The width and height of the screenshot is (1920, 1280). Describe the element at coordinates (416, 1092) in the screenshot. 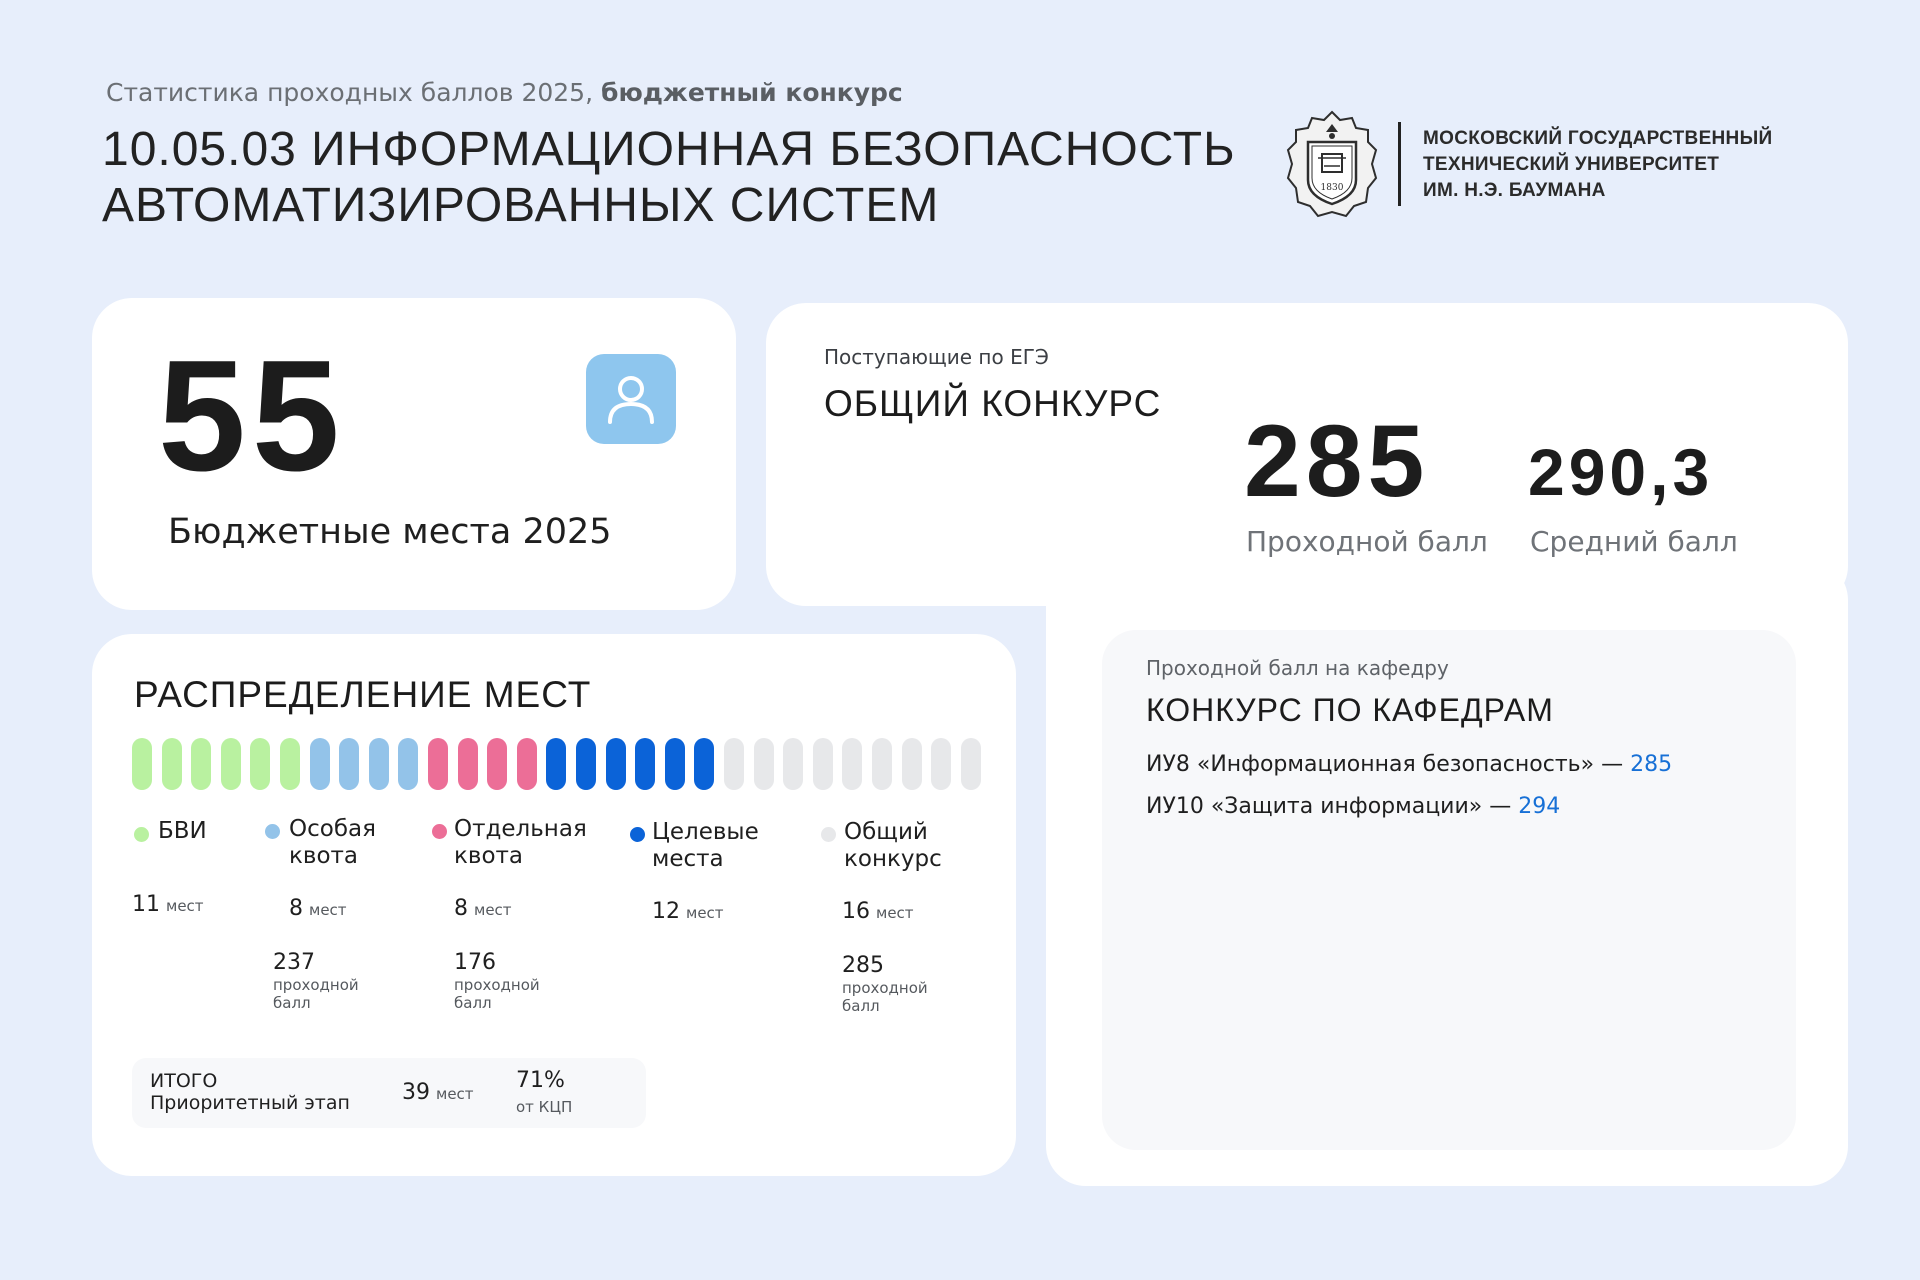

I see `total-count-value: 39` at that location.